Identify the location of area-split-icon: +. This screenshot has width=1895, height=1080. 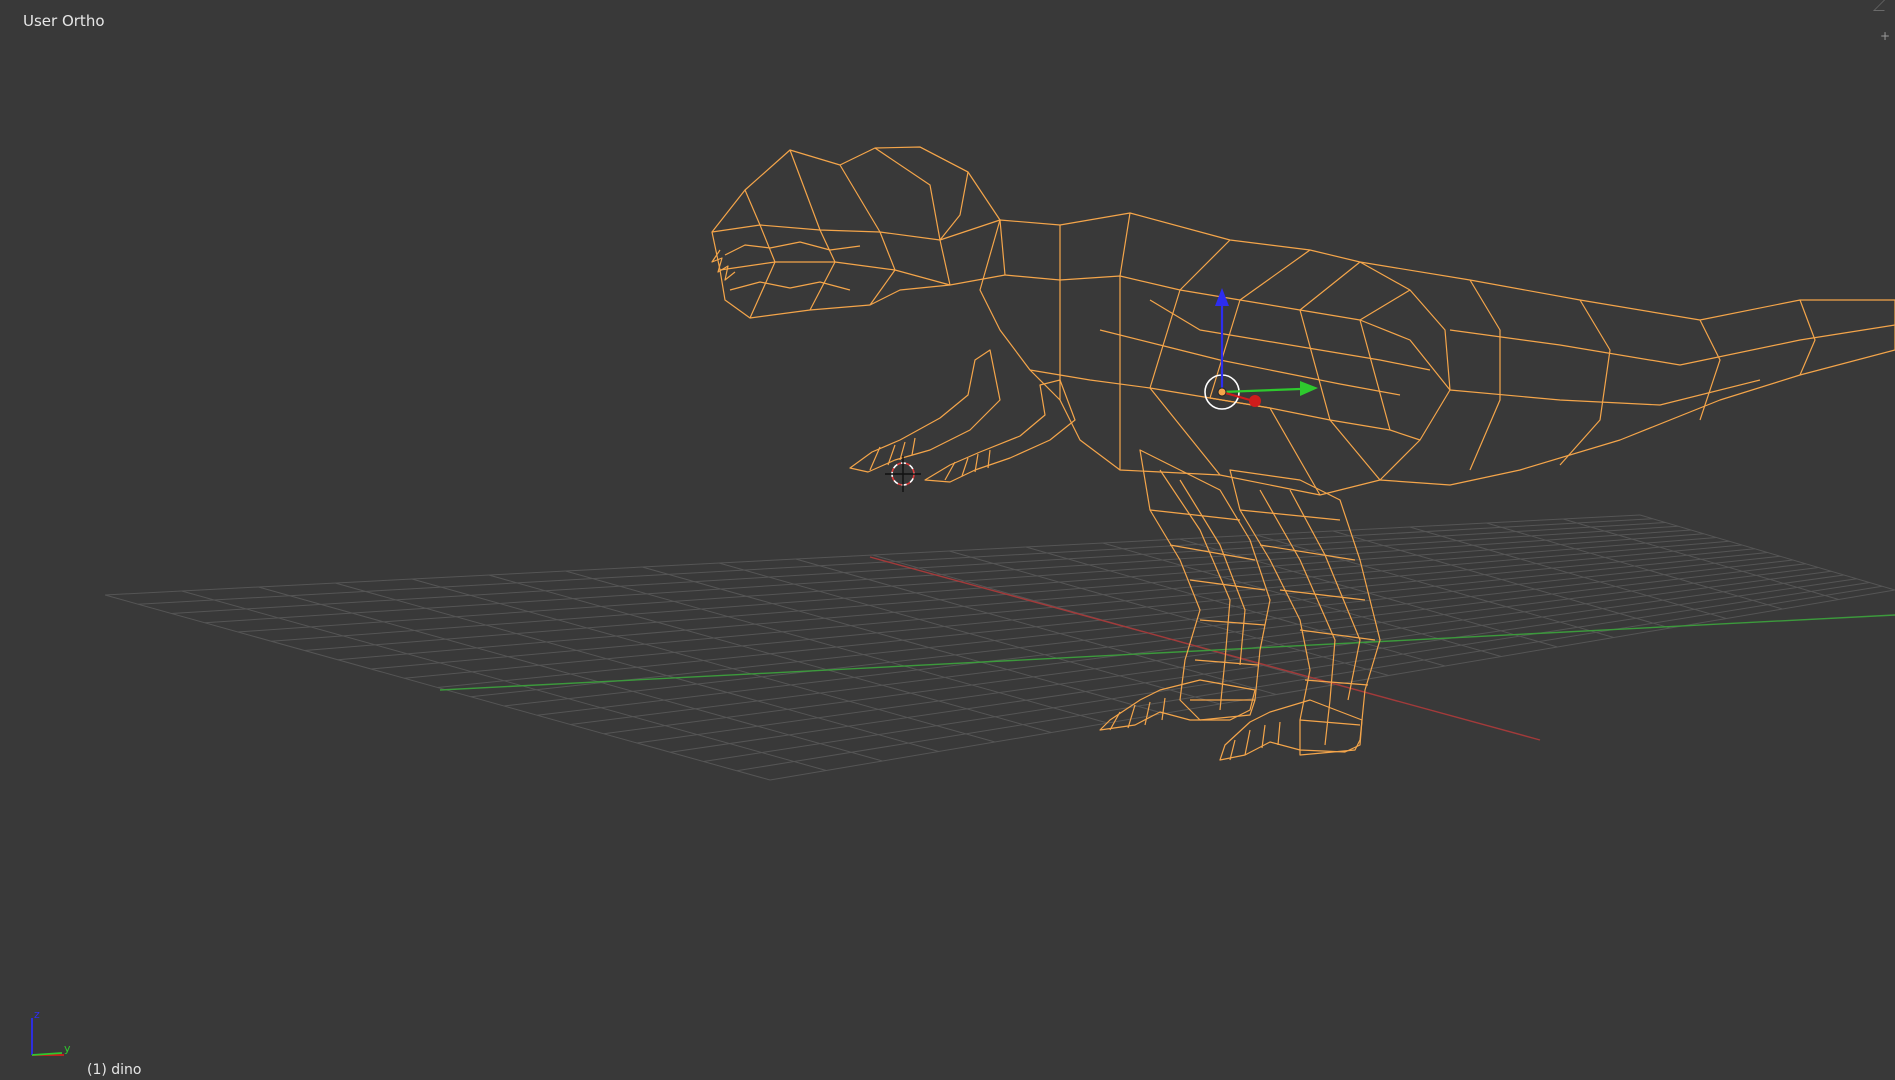
(1885, 36).